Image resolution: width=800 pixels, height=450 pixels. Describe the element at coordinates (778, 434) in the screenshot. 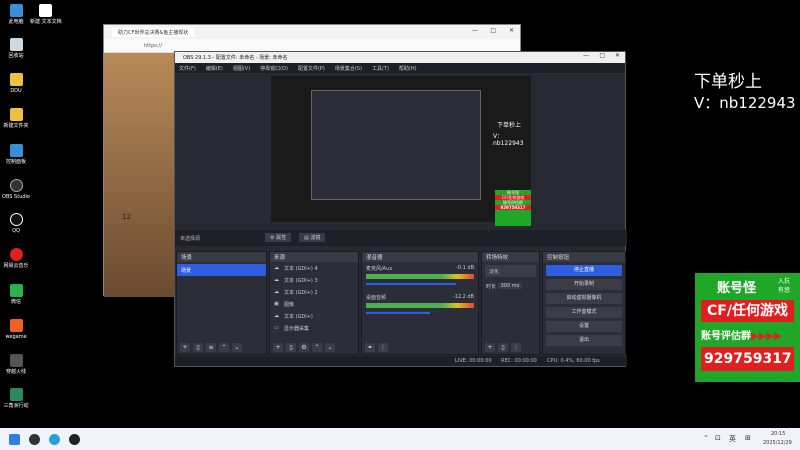

I see `clock-time: 20:15` at that location.